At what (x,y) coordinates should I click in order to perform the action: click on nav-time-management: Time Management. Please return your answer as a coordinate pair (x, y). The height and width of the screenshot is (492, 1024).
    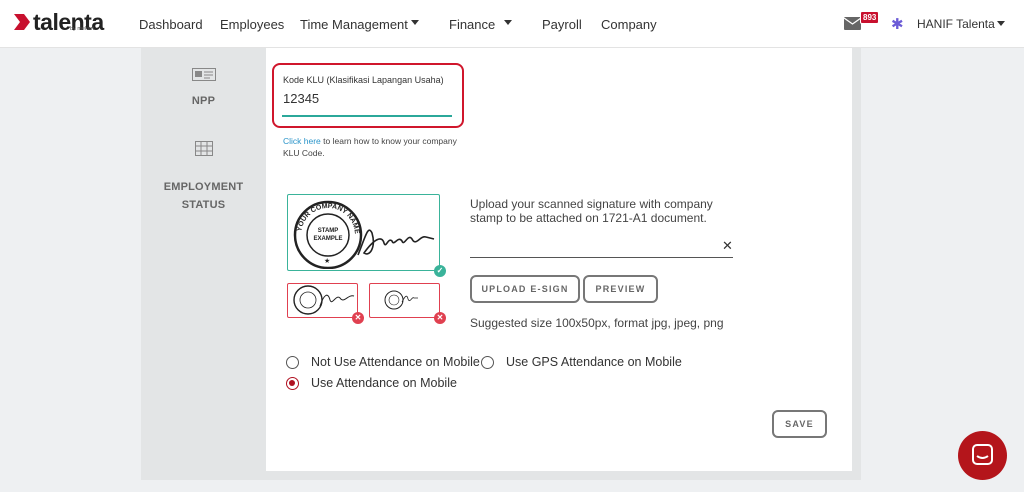
    Looking at the image, I should click on (354, 24).